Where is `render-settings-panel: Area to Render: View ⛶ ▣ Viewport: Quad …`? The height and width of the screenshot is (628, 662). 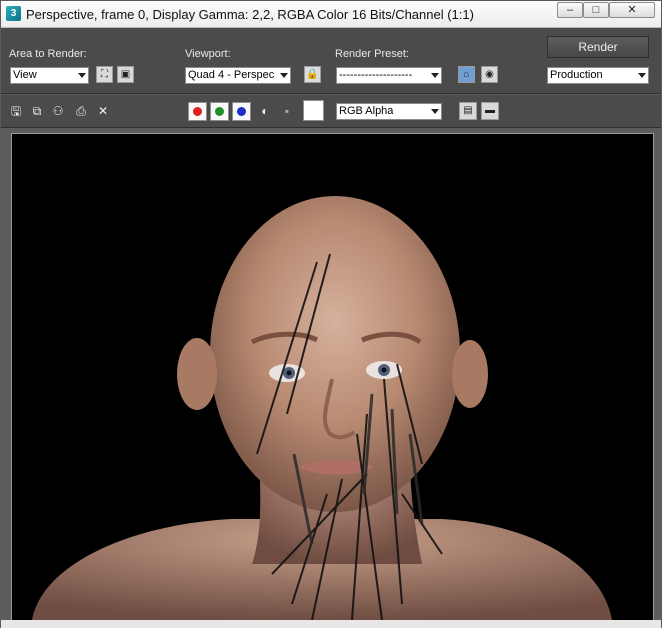
render-settings-panel: Area to Render: View ⛶ ▣ Viewport: Quad … is located at coordinates (331, 61).